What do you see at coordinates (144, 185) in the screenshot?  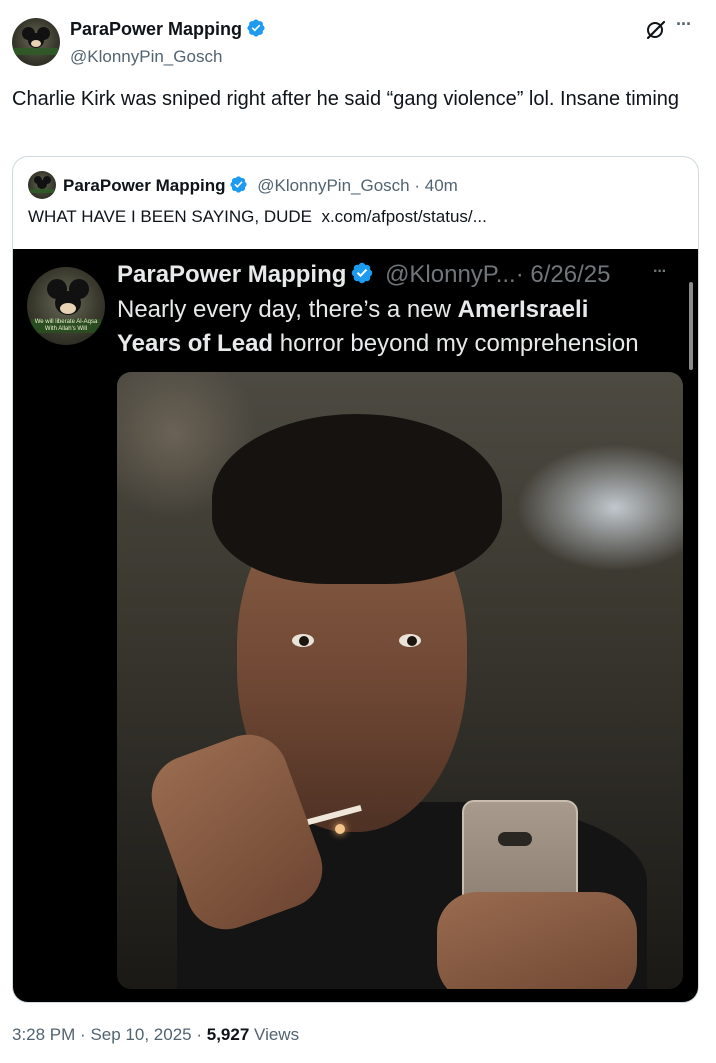 I see `quote-author-name: ParaPower Mapping` at bounding box center [144, 185].